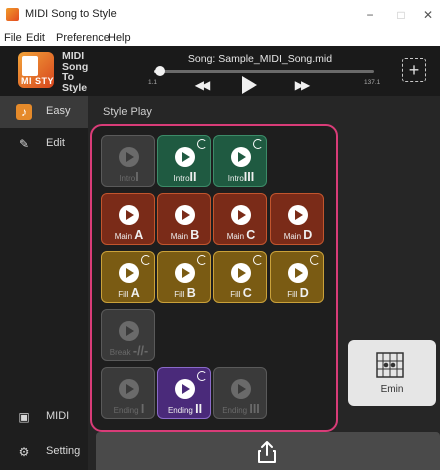  I want to click on progress-knob, so click(160, 71).